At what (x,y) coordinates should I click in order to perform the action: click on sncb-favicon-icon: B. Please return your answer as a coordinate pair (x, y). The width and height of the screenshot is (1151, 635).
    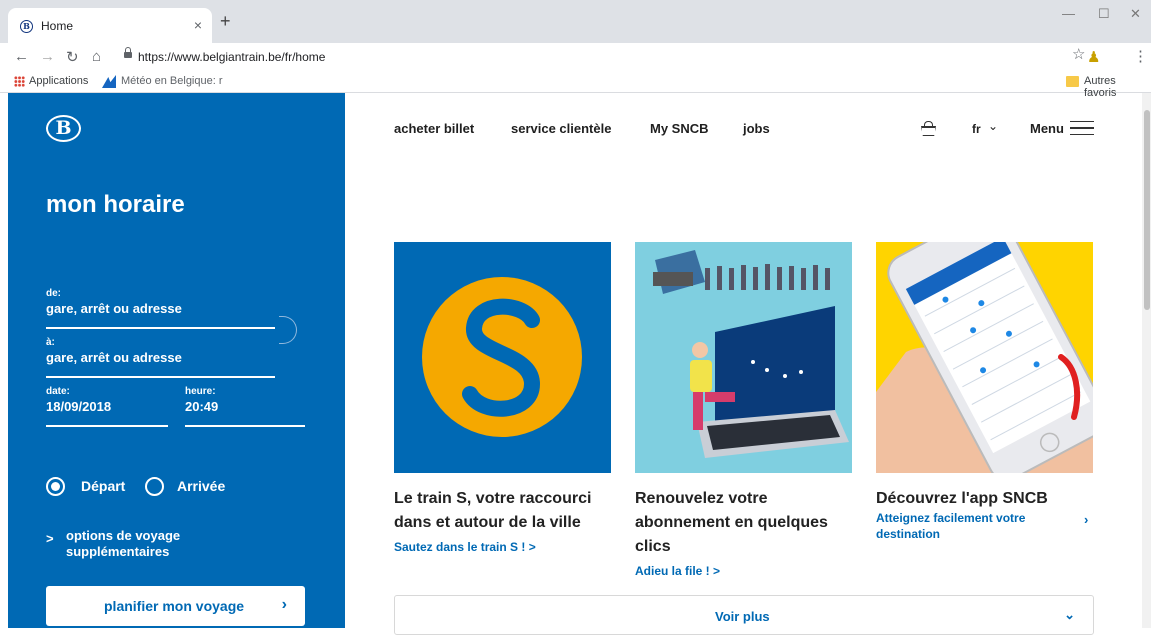
    Looking at the image, I should click on (26, 26).